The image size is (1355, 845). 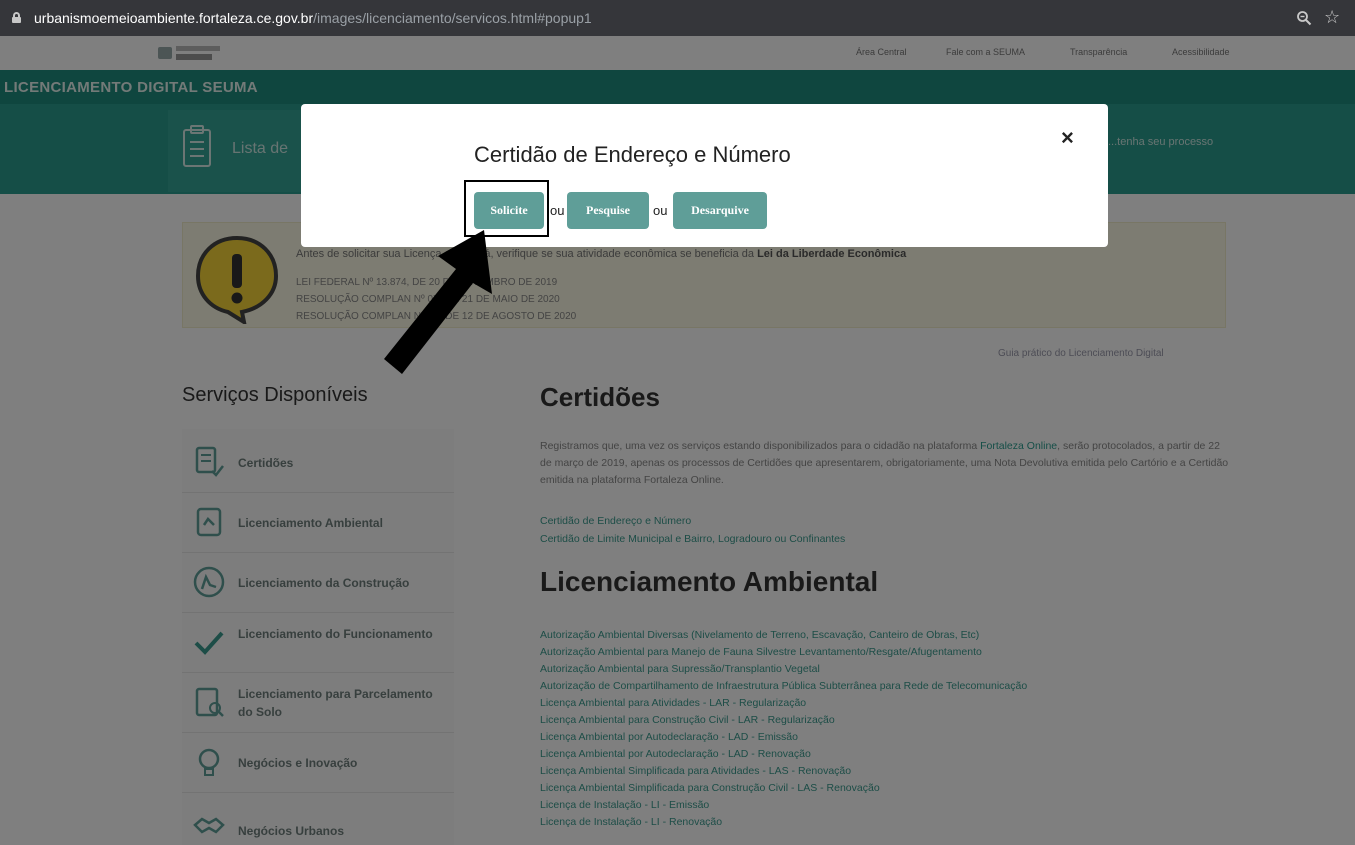 I want to click on modal-title: Certidão de Endereço e Número, so click(x=632, y=154).